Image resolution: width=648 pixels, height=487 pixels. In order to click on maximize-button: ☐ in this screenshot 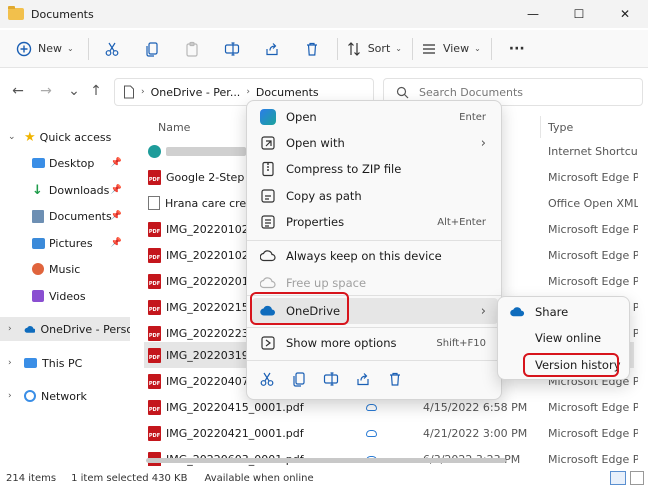, I will do `click(579, 14)`.